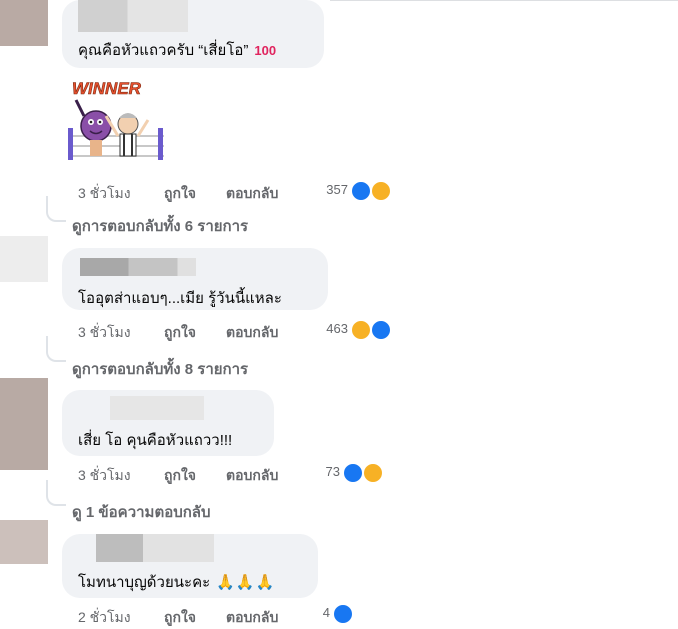 This screenshot has width=678, height=629. What do you see at coordinates (107, 88) in the screenshot?
I see `sticker-title: WINNER` at bounding box center [107, 88].